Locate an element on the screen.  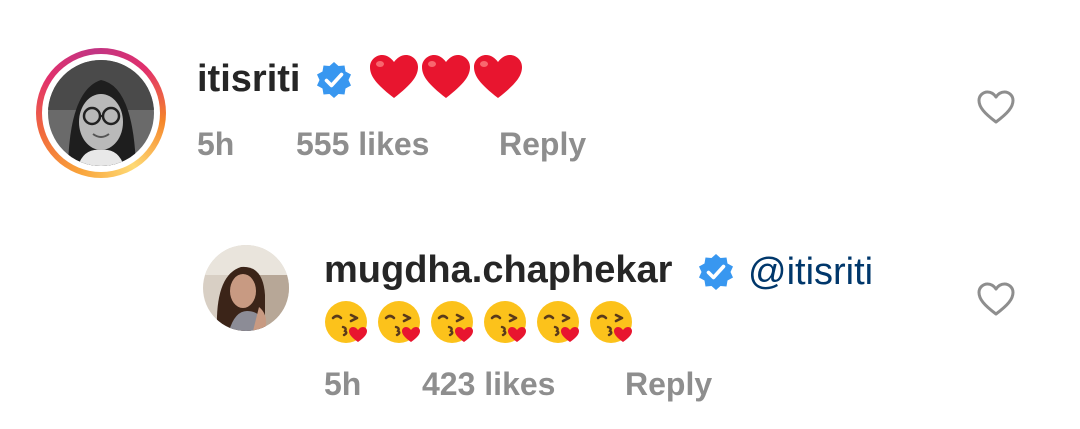
comment-username: mugdha.chaphekar is located at coordinates (498, 270).